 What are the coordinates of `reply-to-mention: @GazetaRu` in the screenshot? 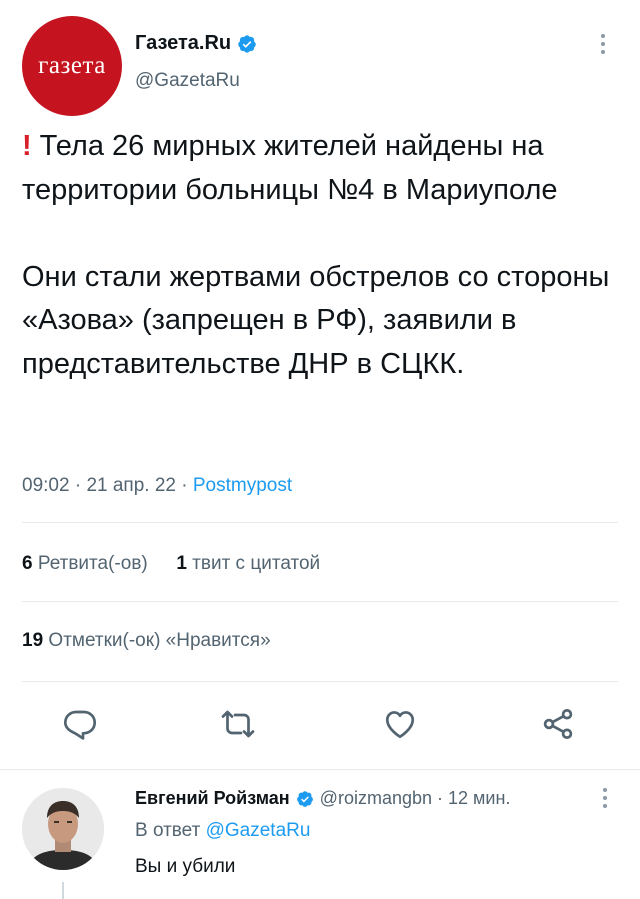 It's located at (258, 830).